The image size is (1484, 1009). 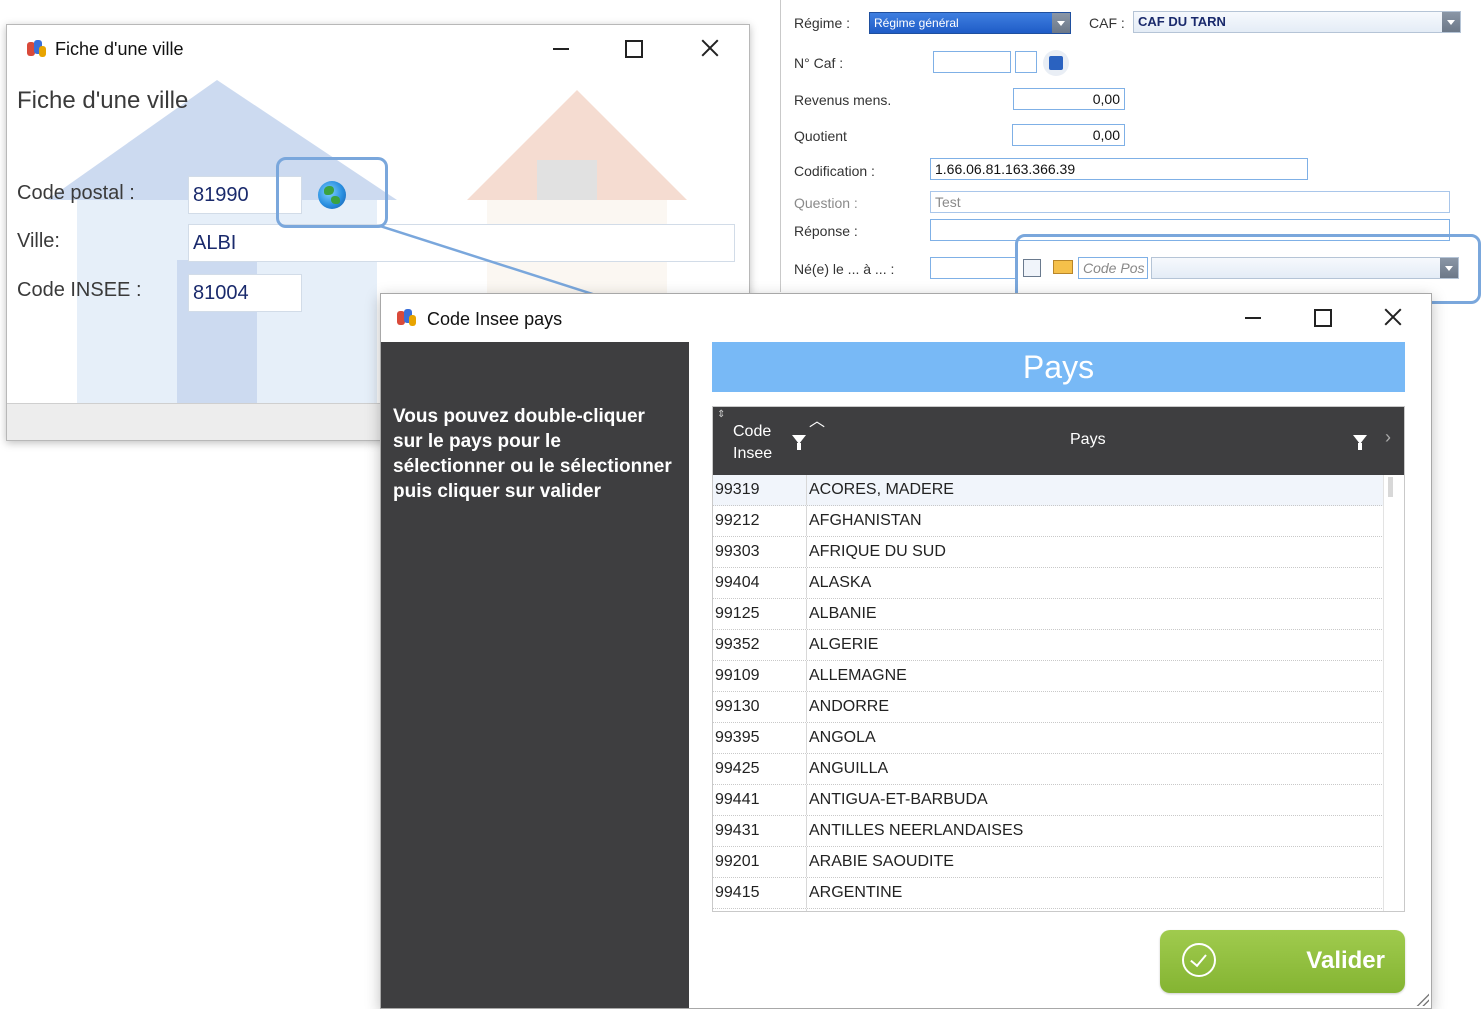 I want to click on scrollbar-thumb, so click(x=1390, y=487).